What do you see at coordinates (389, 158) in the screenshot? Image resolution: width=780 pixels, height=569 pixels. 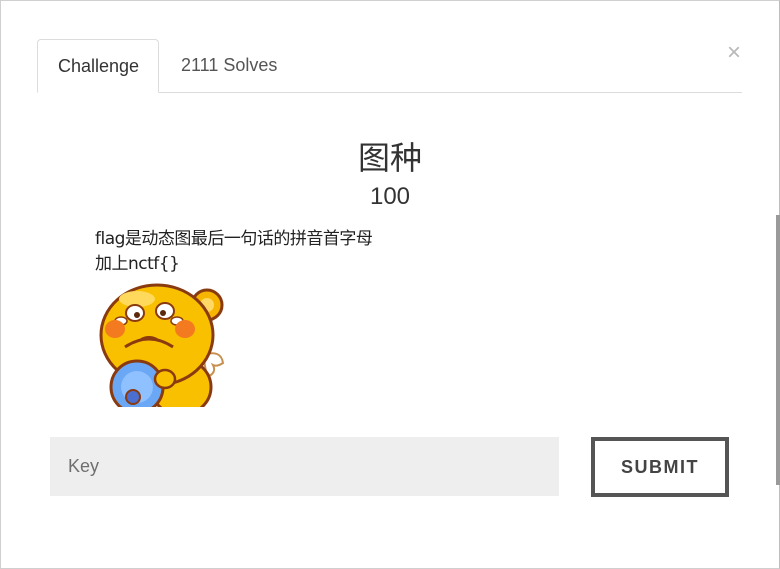 I see `challenge-title: 图种` at bounding box center [389, 158].